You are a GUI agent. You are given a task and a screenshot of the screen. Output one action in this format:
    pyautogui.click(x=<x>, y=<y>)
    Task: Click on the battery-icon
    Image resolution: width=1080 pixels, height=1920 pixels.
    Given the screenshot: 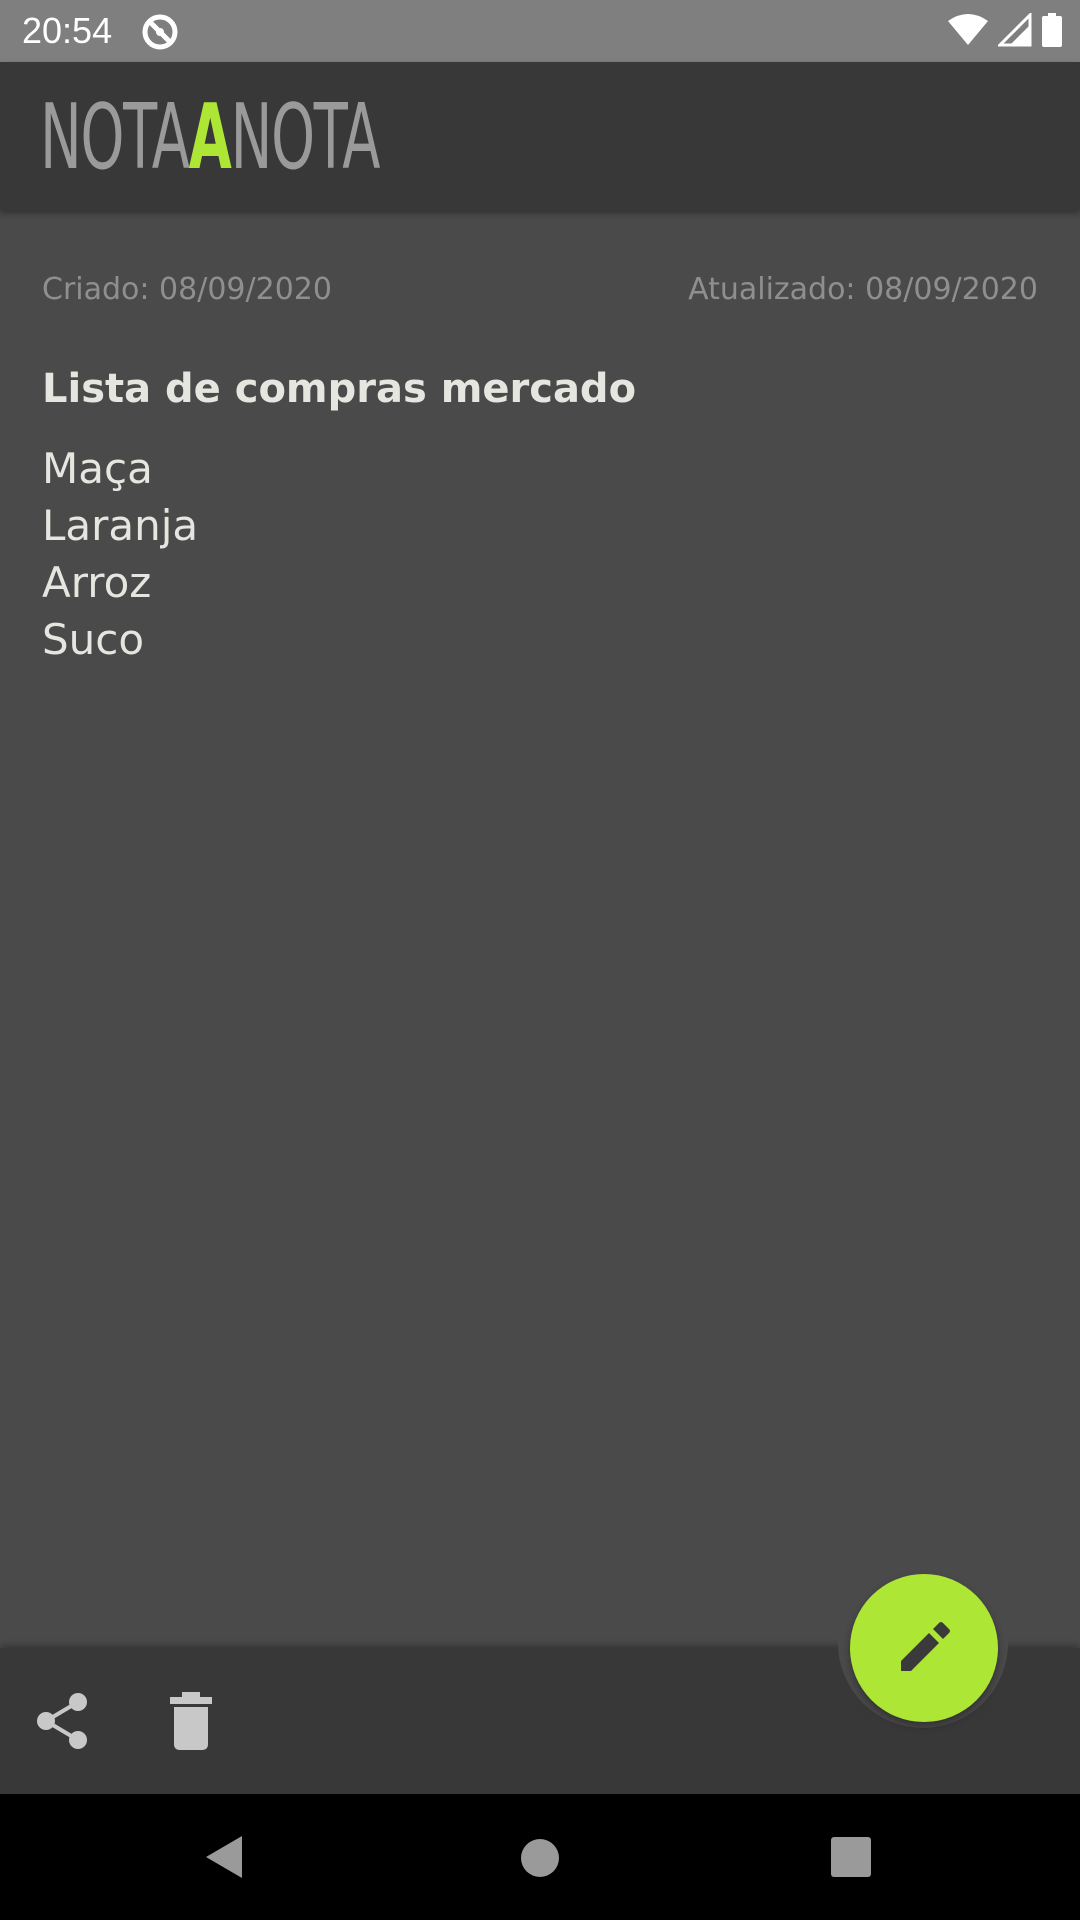 What is the action you would take?
    pyautogui.click(x=1052, y=32)
    